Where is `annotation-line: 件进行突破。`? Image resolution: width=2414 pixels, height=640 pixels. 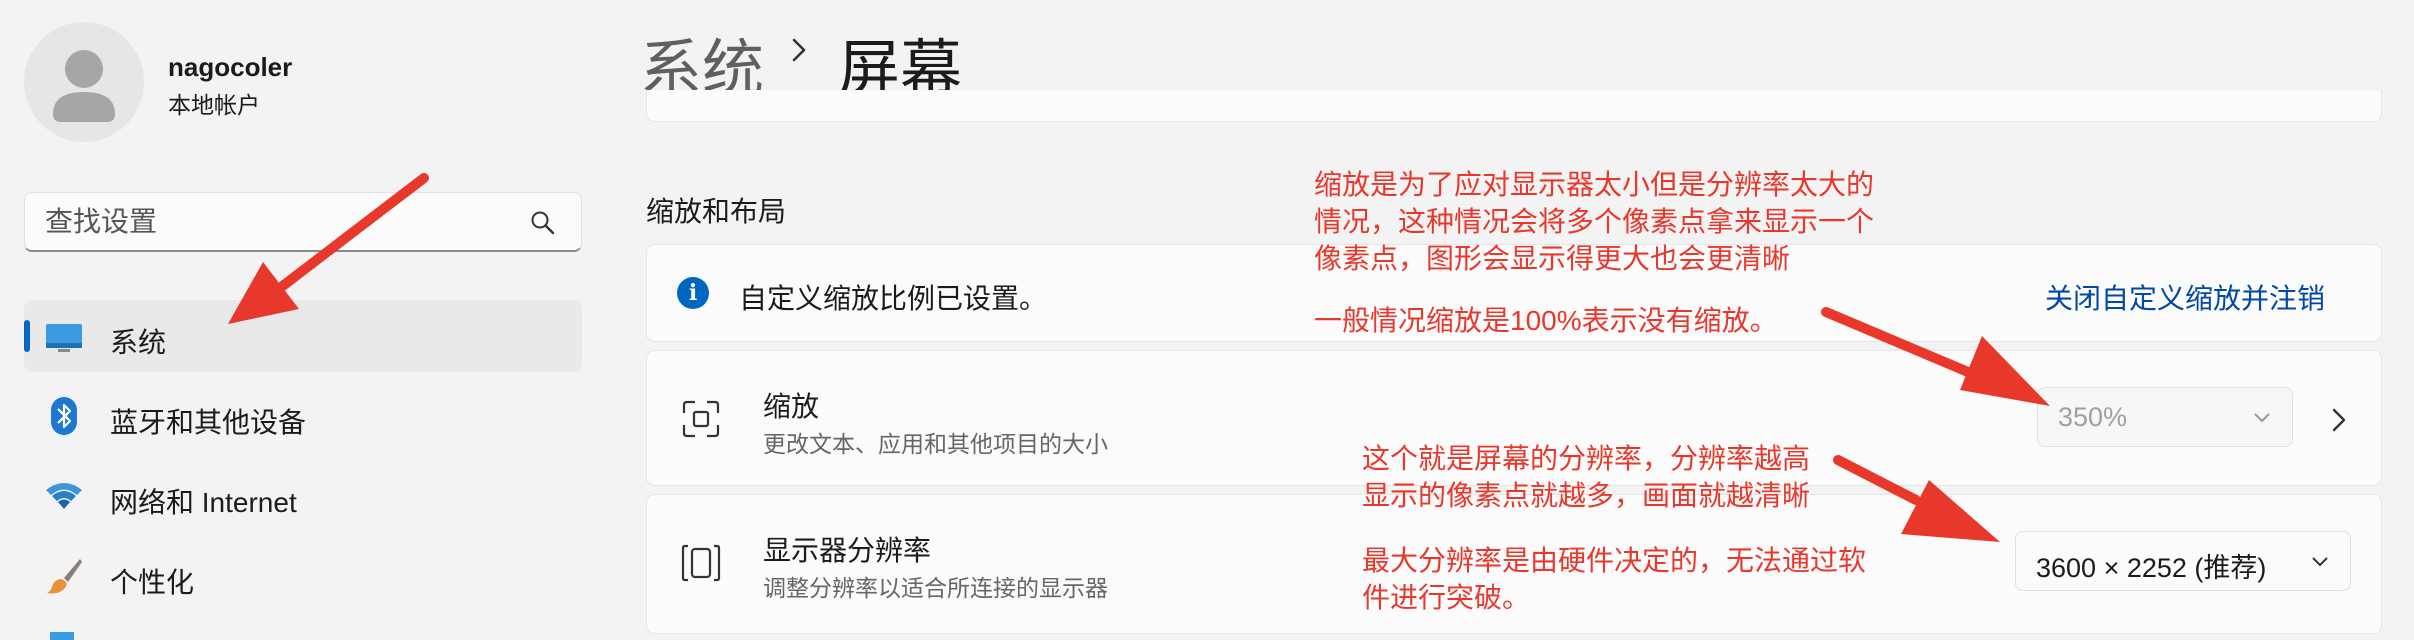
annotation-line: 件进行突破。 is located at coordinates (1446, 597).